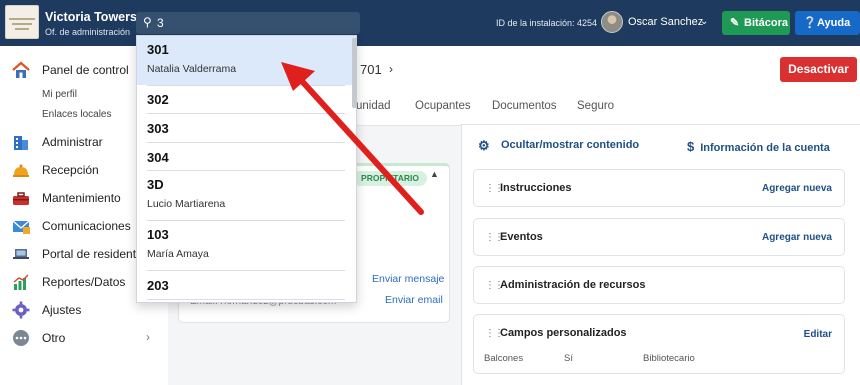 The width and height of the screenshot is (860, 385). I want to click on notebook-icon: ✎, so click(735, 23).